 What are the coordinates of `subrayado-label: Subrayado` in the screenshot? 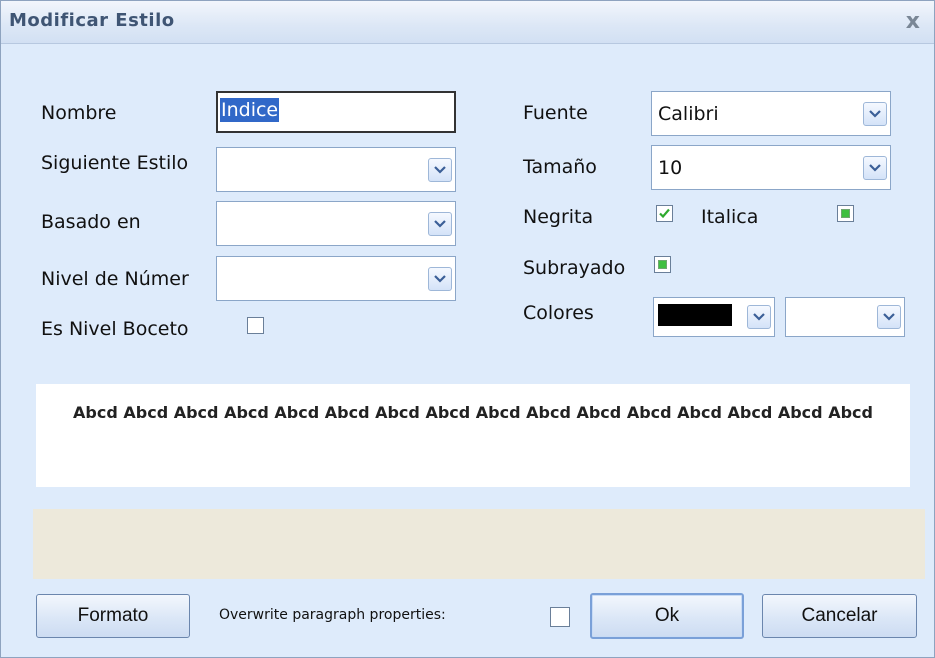 It's located at (574, 268).